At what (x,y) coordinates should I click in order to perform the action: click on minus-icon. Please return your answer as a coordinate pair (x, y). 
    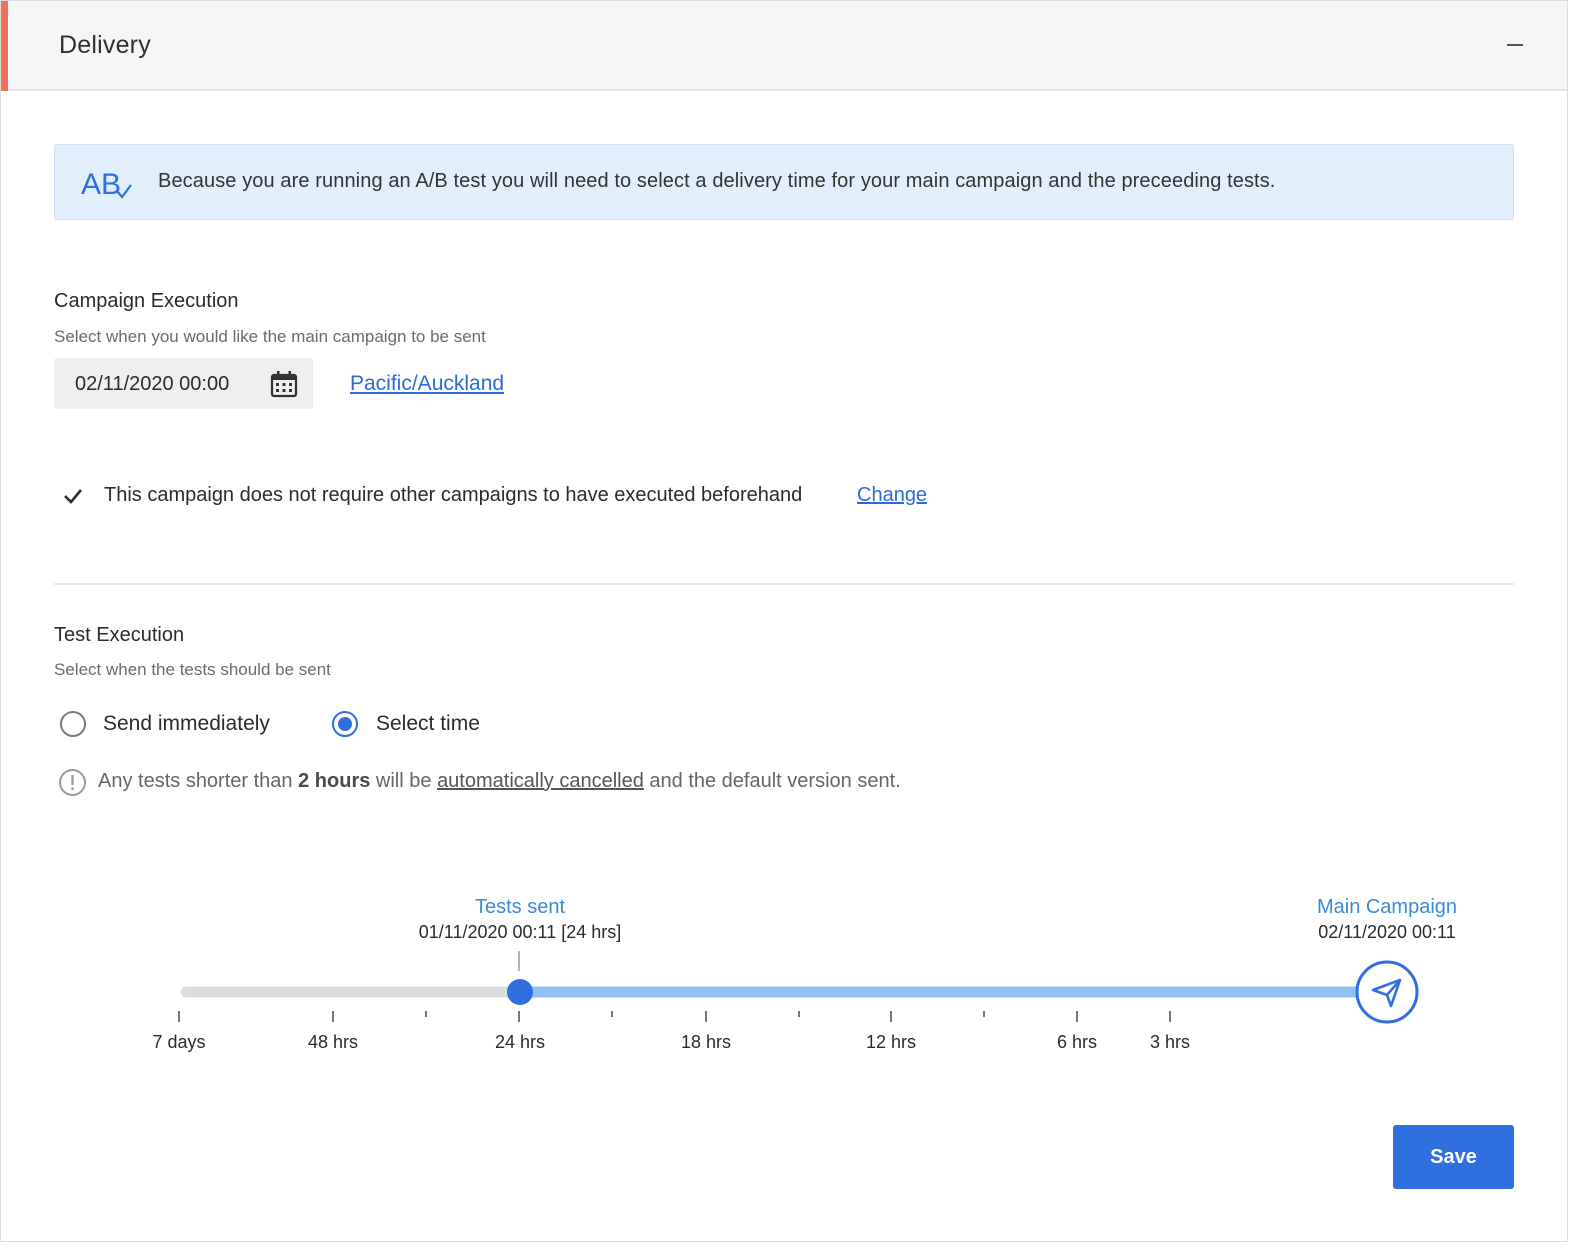
    Looking at the image, I should click on (1515, 45).